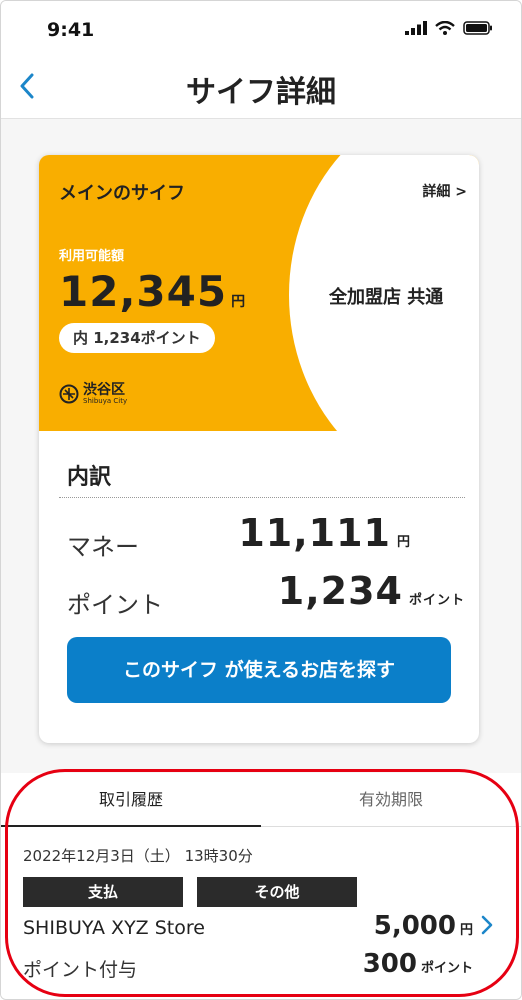 This screenshot has height=1000, width=522. What do you see at coordinates (277, 892) in the screenshot?
I see `tag-other: その他` at bounding box center [277, 892].